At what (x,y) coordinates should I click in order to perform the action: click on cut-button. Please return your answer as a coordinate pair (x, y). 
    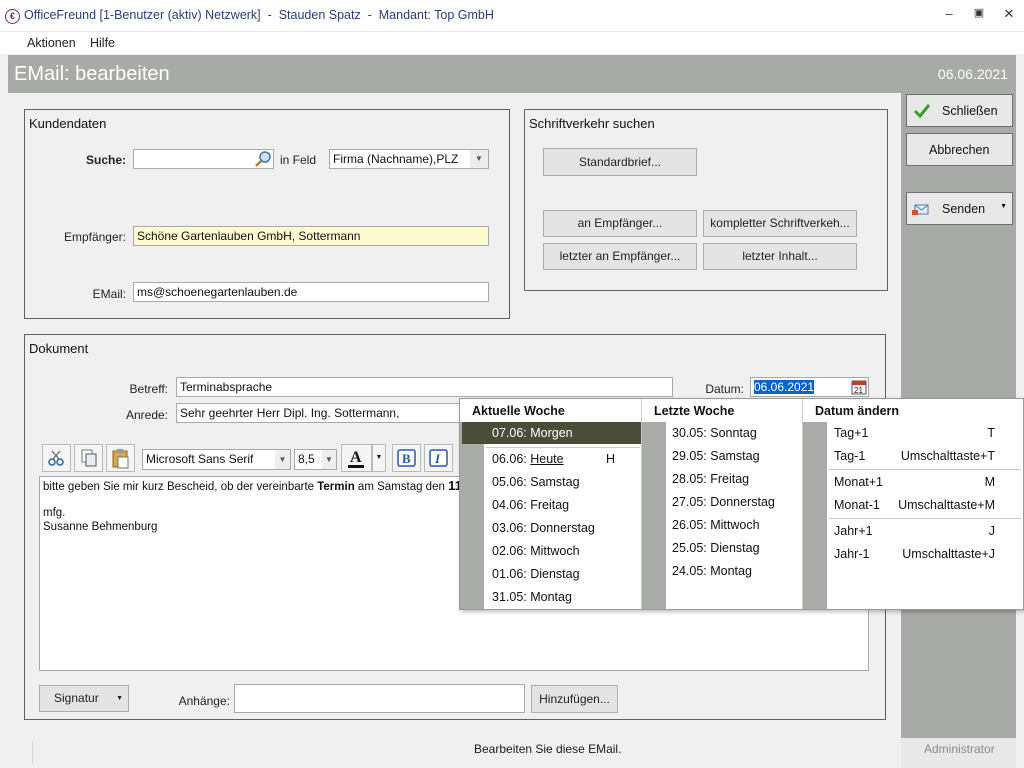
    Looking at the image, I should click on (56, 458).